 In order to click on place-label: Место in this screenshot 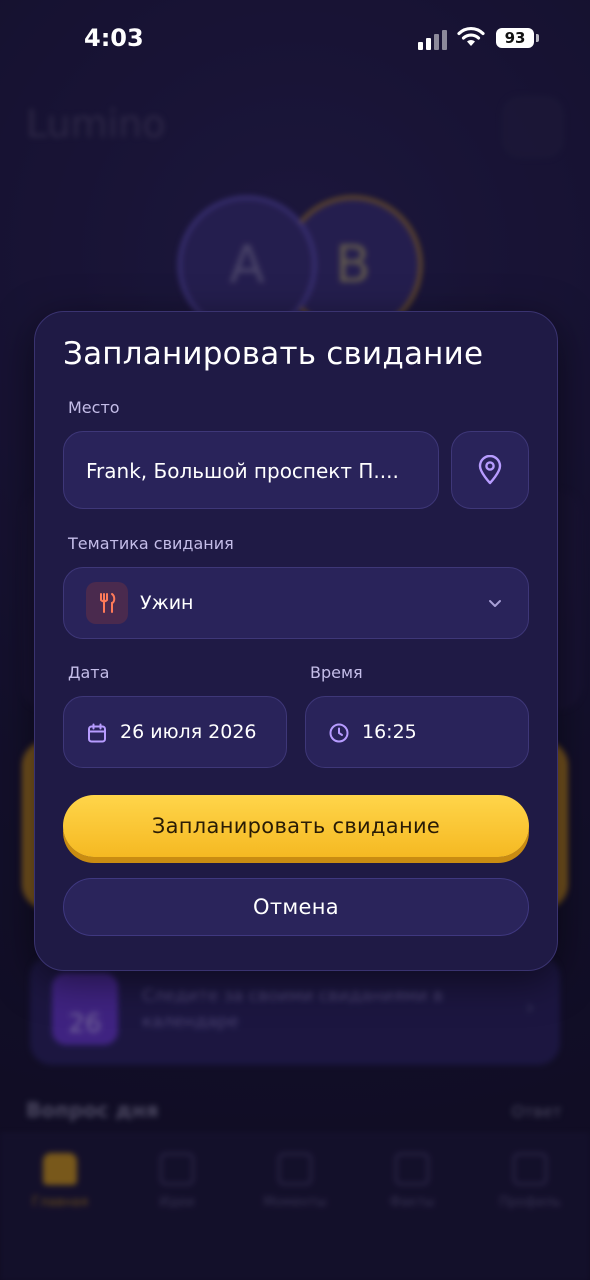, I will do `click(94, 407)`.